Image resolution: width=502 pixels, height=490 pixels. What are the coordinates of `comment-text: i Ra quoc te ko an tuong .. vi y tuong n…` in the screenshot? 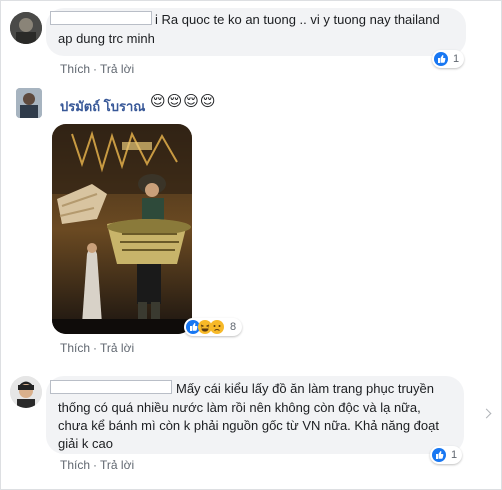 It's located at (297, 19).